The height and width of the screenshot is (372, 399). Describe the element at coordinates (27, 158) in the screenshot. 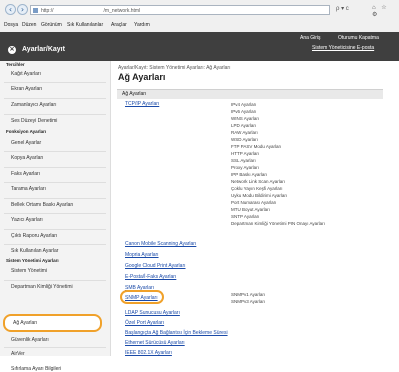

I see `sidebar-item-copy: Kopya Ayarları` at that location.